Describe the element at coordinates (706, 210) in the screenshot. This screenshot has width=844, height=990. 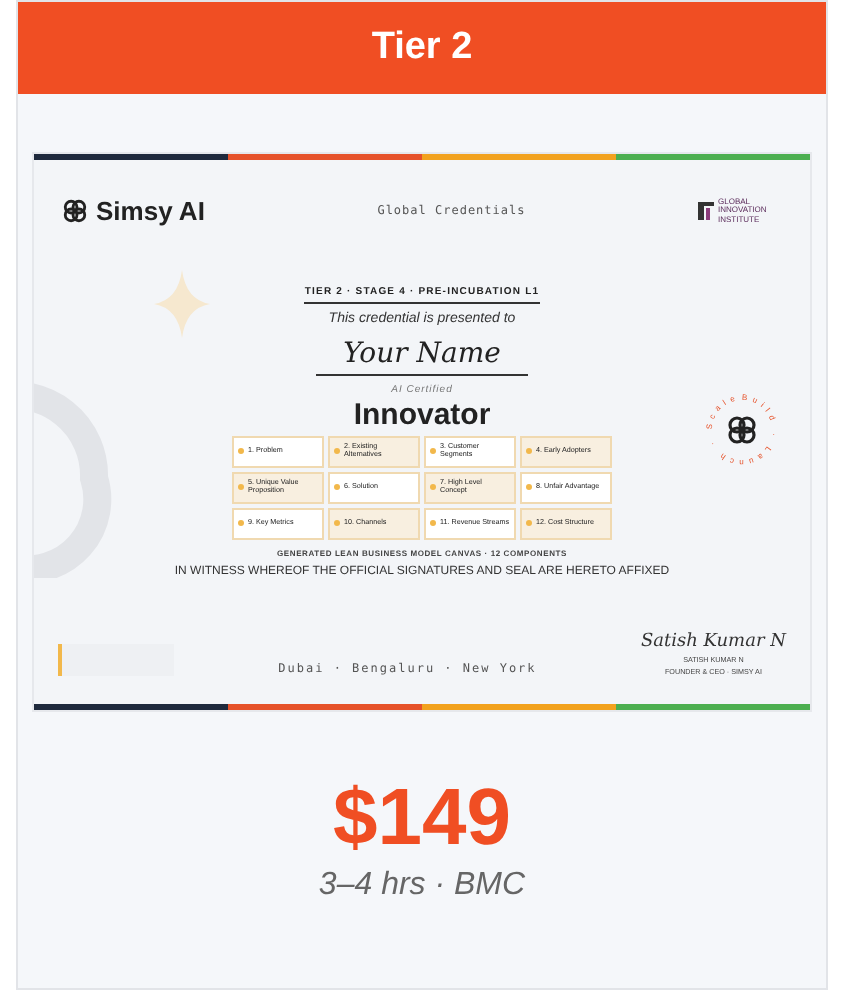
I see `institute-logo-icon` at that location.